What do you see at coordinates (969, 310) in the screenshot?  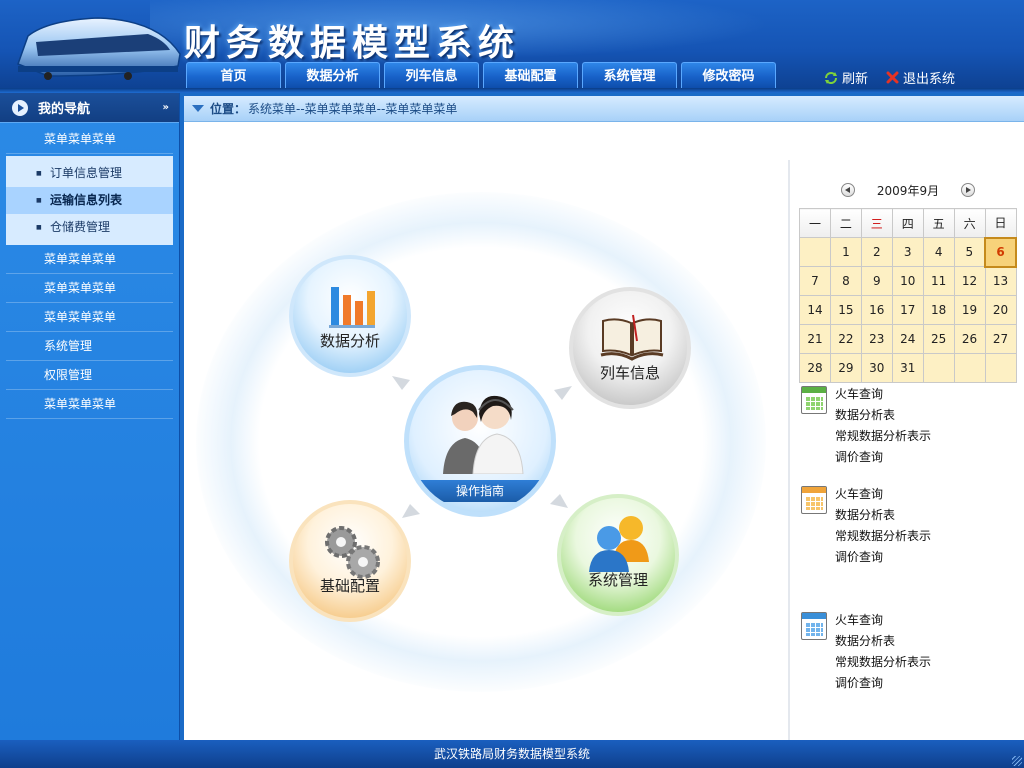 I see `calendar-day: 19` at bounding box center [969, 310].